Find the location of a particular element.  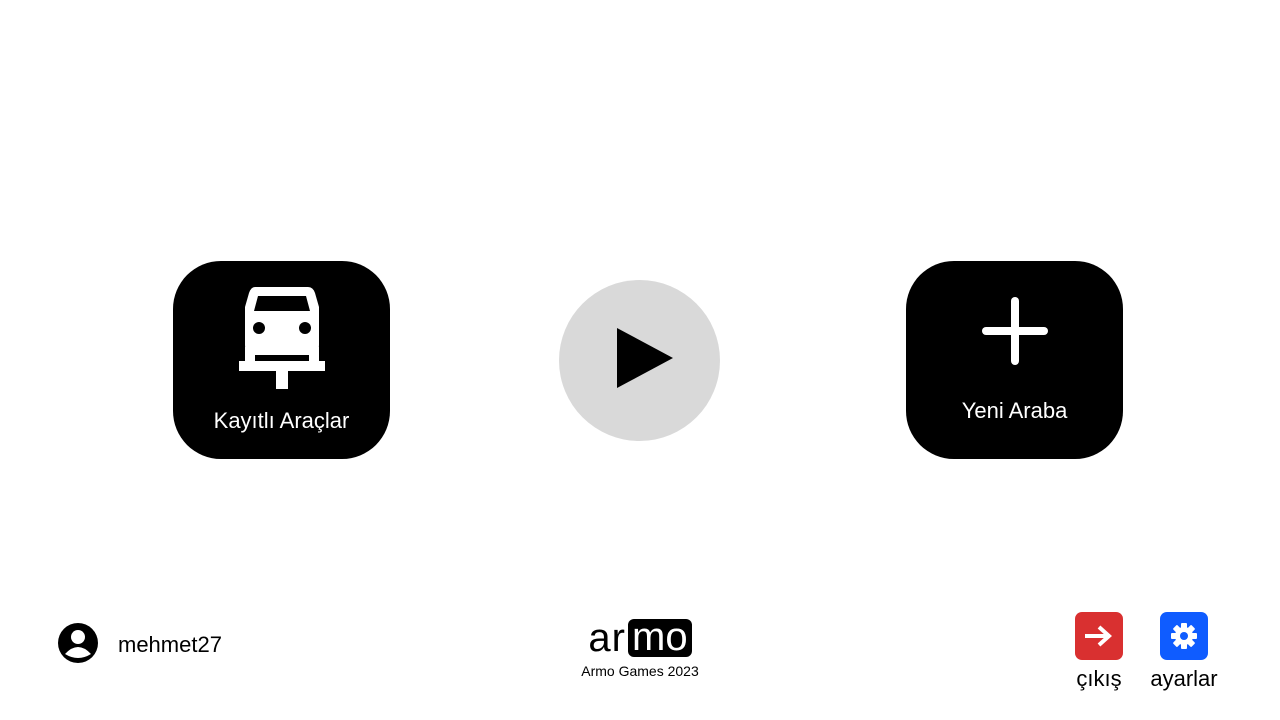

logo-wordmark: ar mo is located at coordinates (640, 638).